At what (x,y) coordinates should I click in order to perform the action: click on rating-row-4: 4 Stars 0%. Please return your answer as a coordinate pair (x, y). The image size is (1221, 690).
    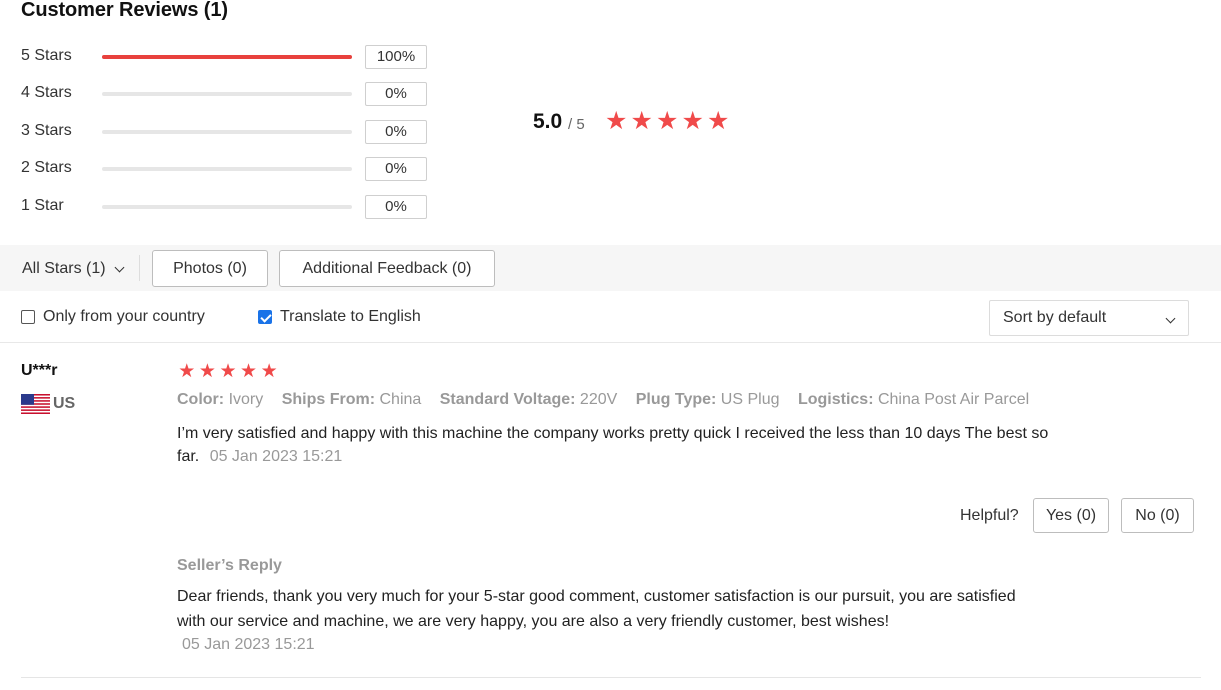
    Looking at the image, I should click on (231, 94).